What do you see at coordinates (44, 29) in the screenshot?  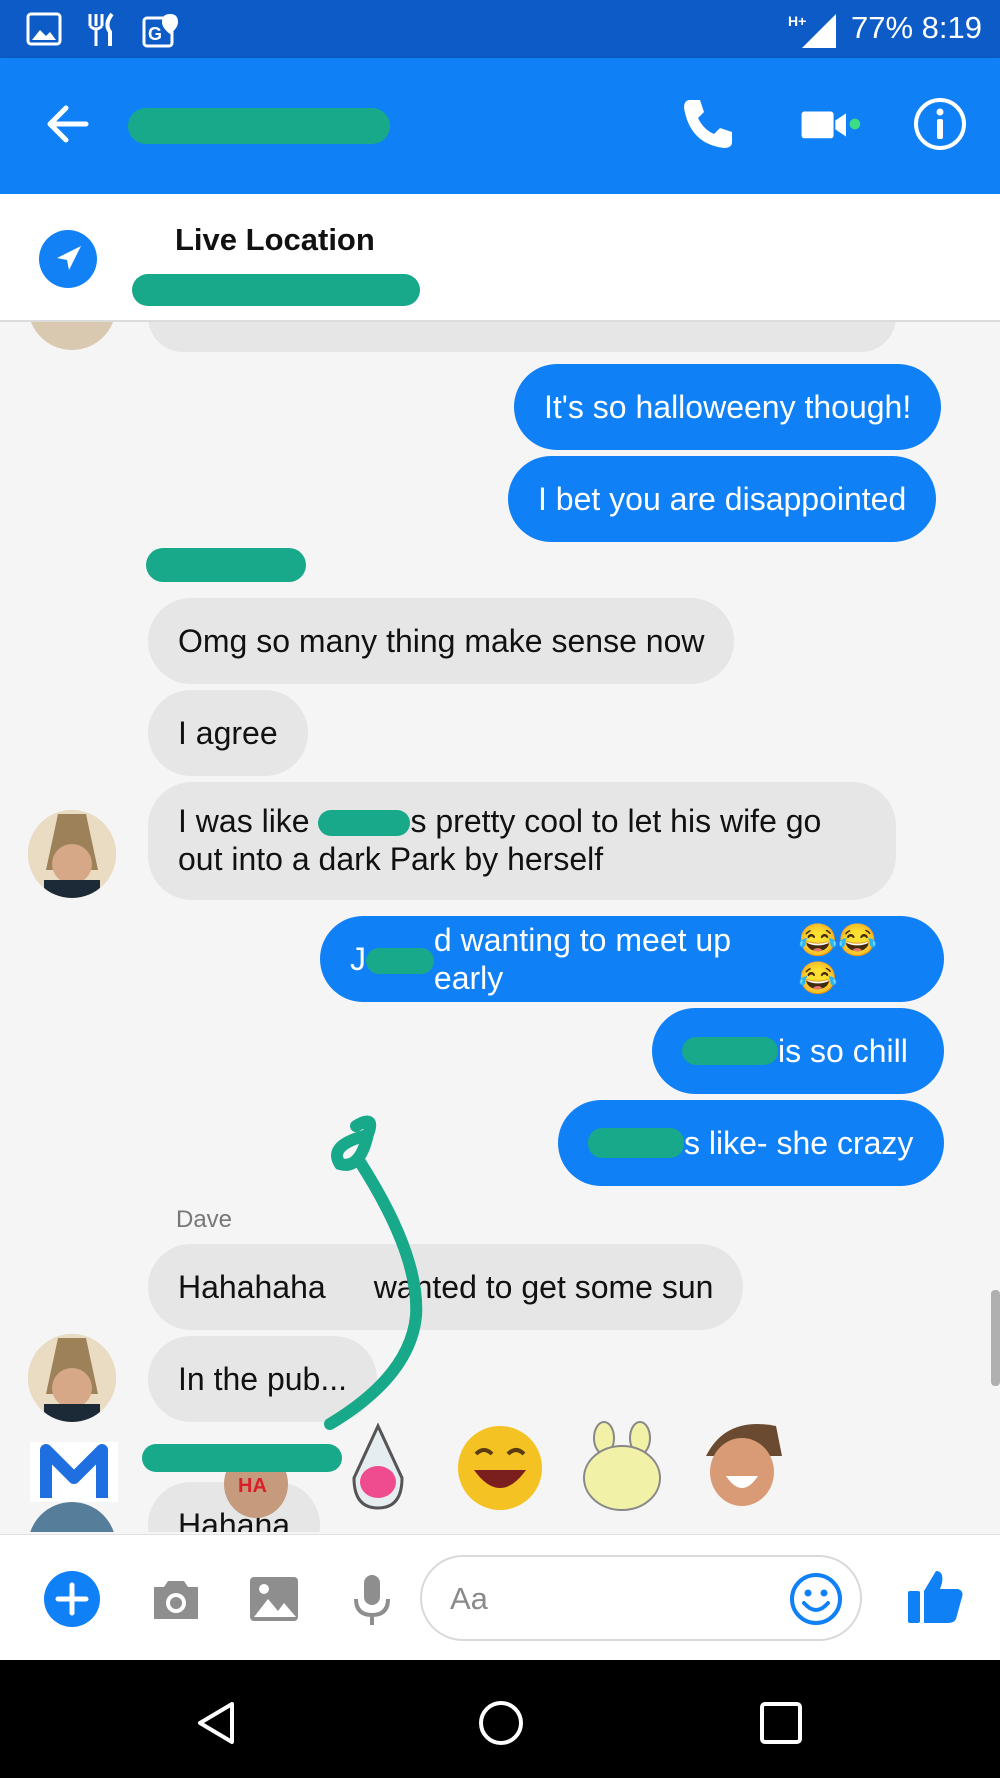 I see `gallery-notification-icon` at bounding box center [44, 29].